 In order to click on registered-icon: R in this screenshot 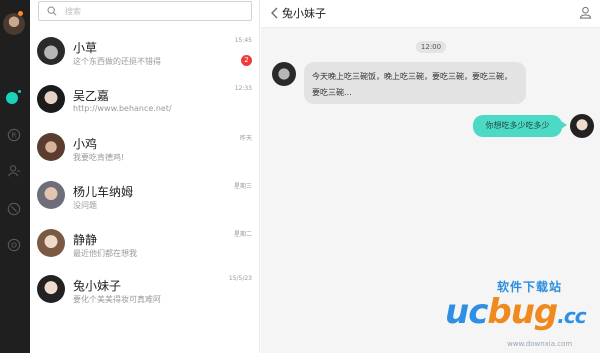, I will do `click(14, 135)`.